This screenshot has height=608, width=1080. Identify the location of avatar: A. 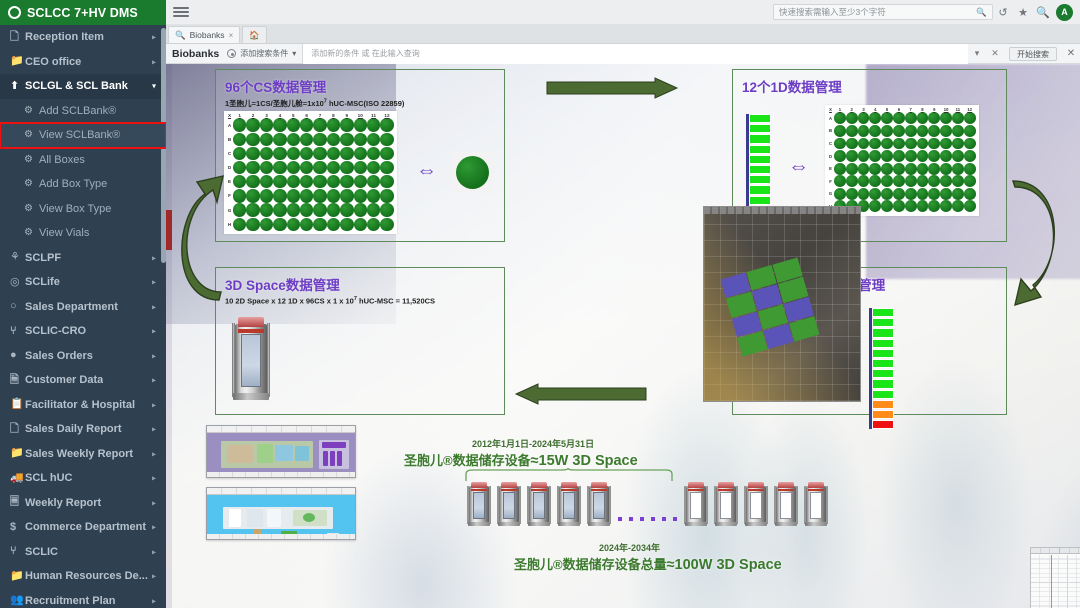
(1064, 12).